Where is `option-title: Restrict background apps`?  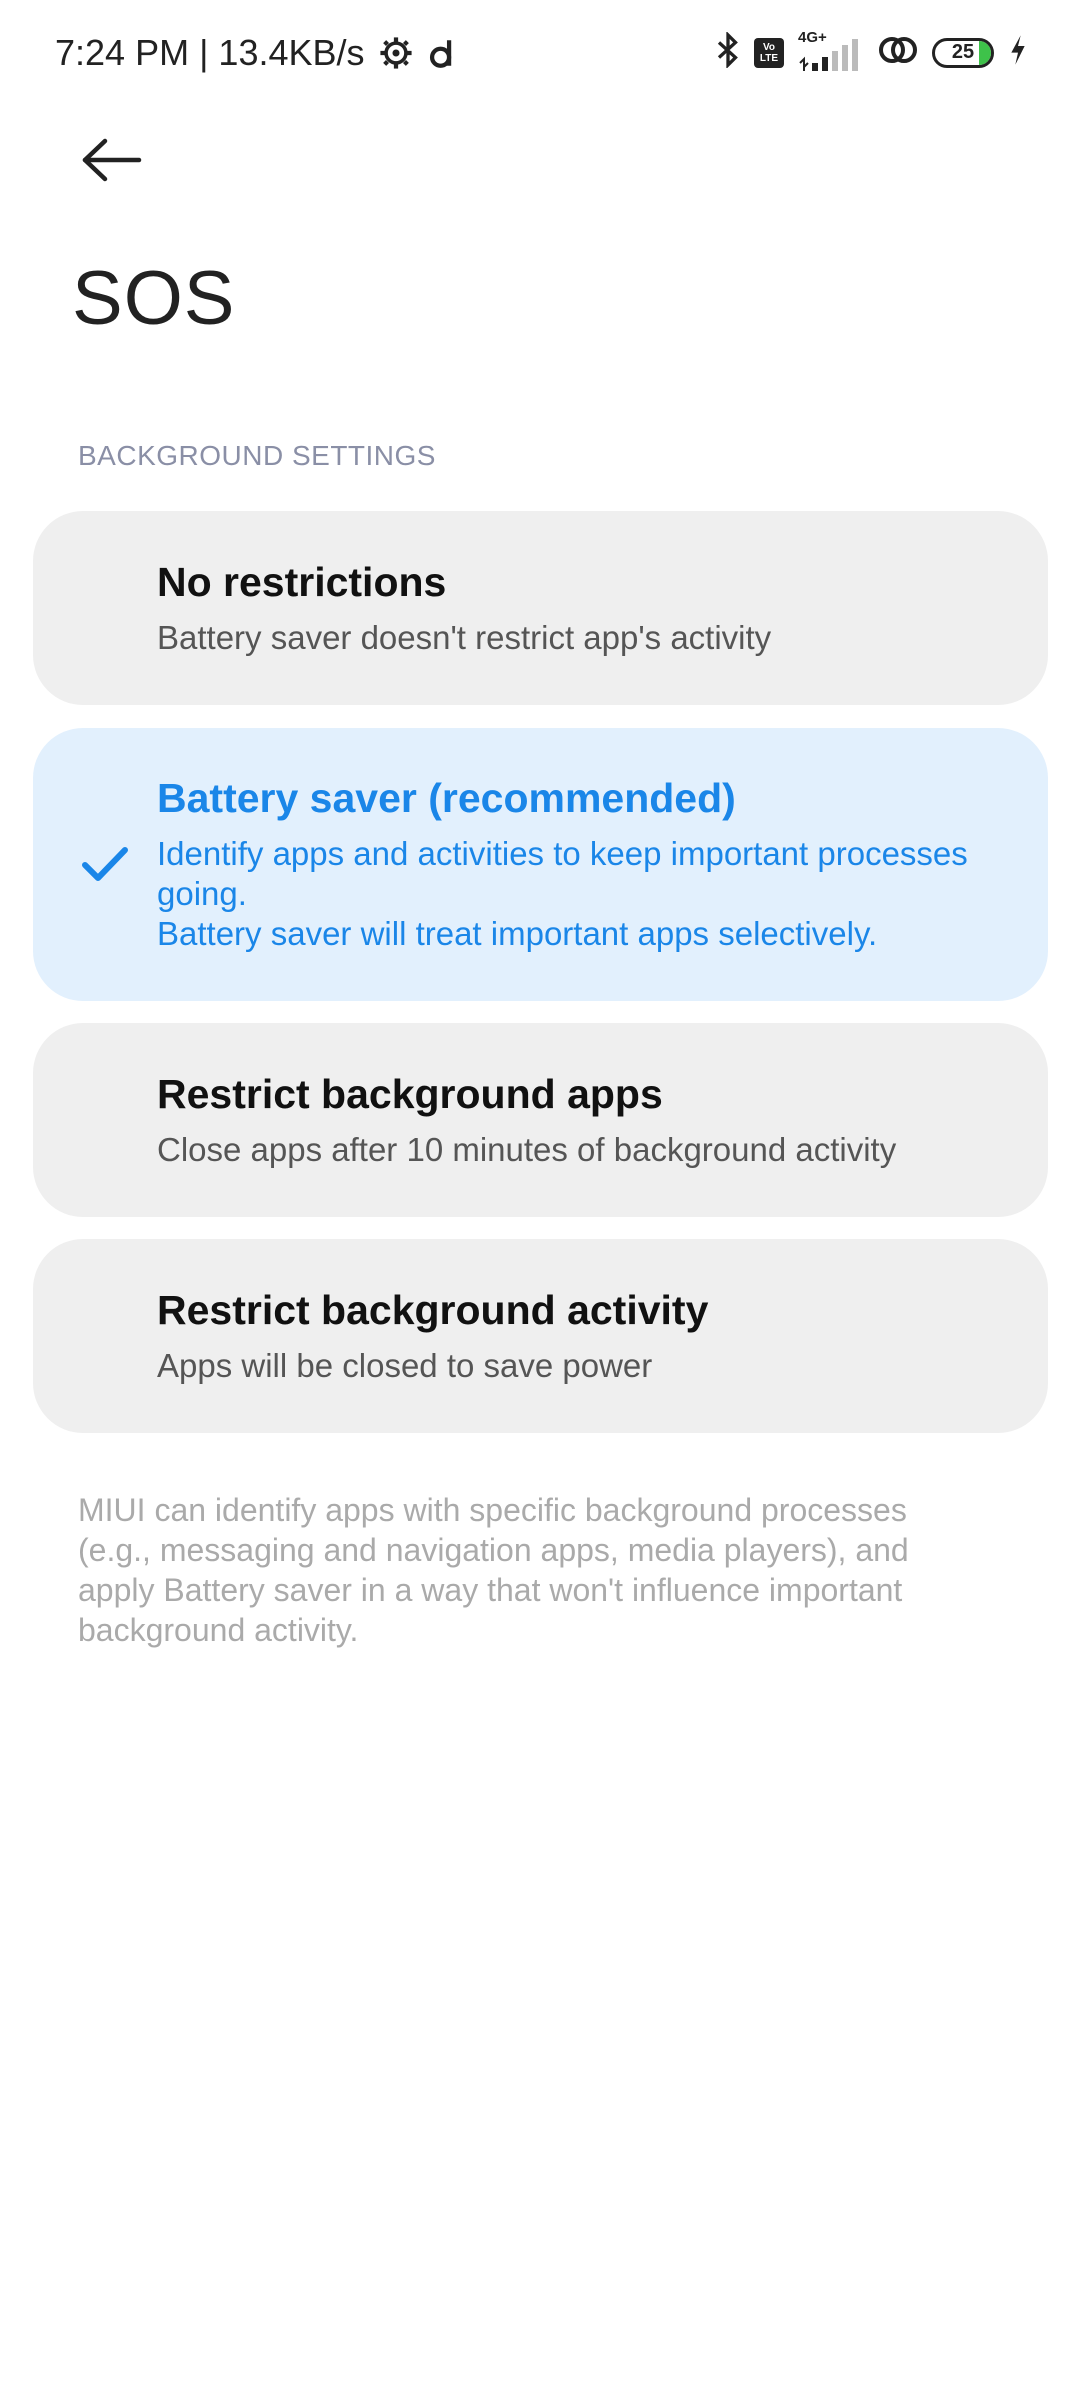 option-title: Restrict background apps is located at coordinates (410, 1093).